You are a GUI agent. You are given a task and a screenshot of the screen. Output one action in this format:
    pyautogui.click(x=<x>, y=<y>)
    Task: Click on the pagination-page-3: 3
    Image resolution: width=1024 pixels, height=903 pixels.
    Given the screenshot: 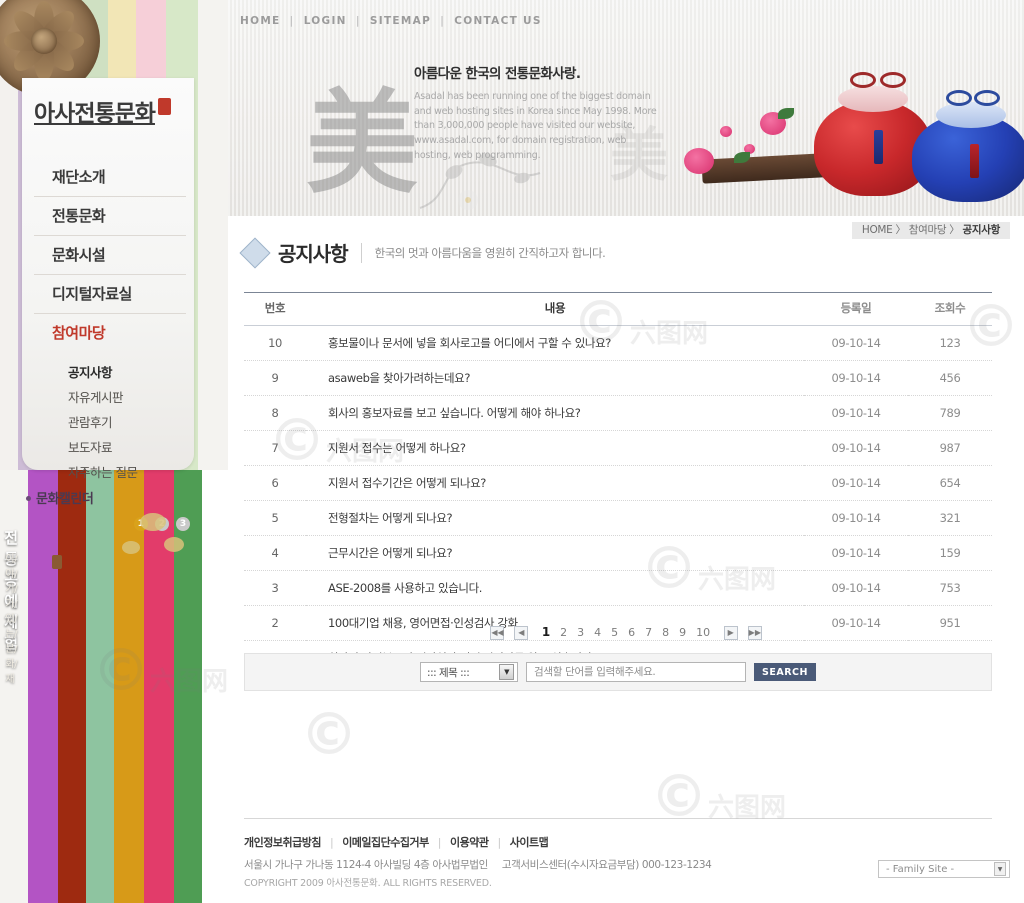 What is the action you would take?
    pyautogui.click(x=580, y=632)
    